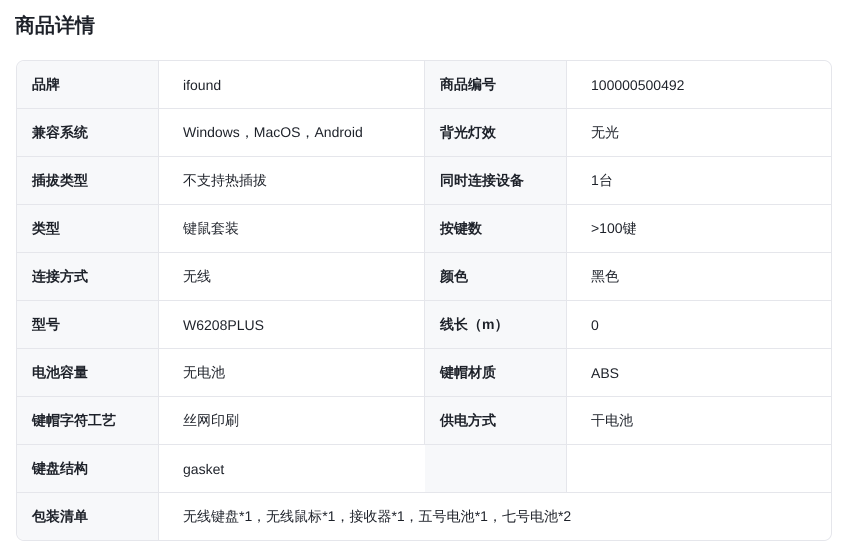 Image resolution: width=845 pixels, height=541 pixels. I want to click on spec-label: 键帽材质, so click(496, 372).